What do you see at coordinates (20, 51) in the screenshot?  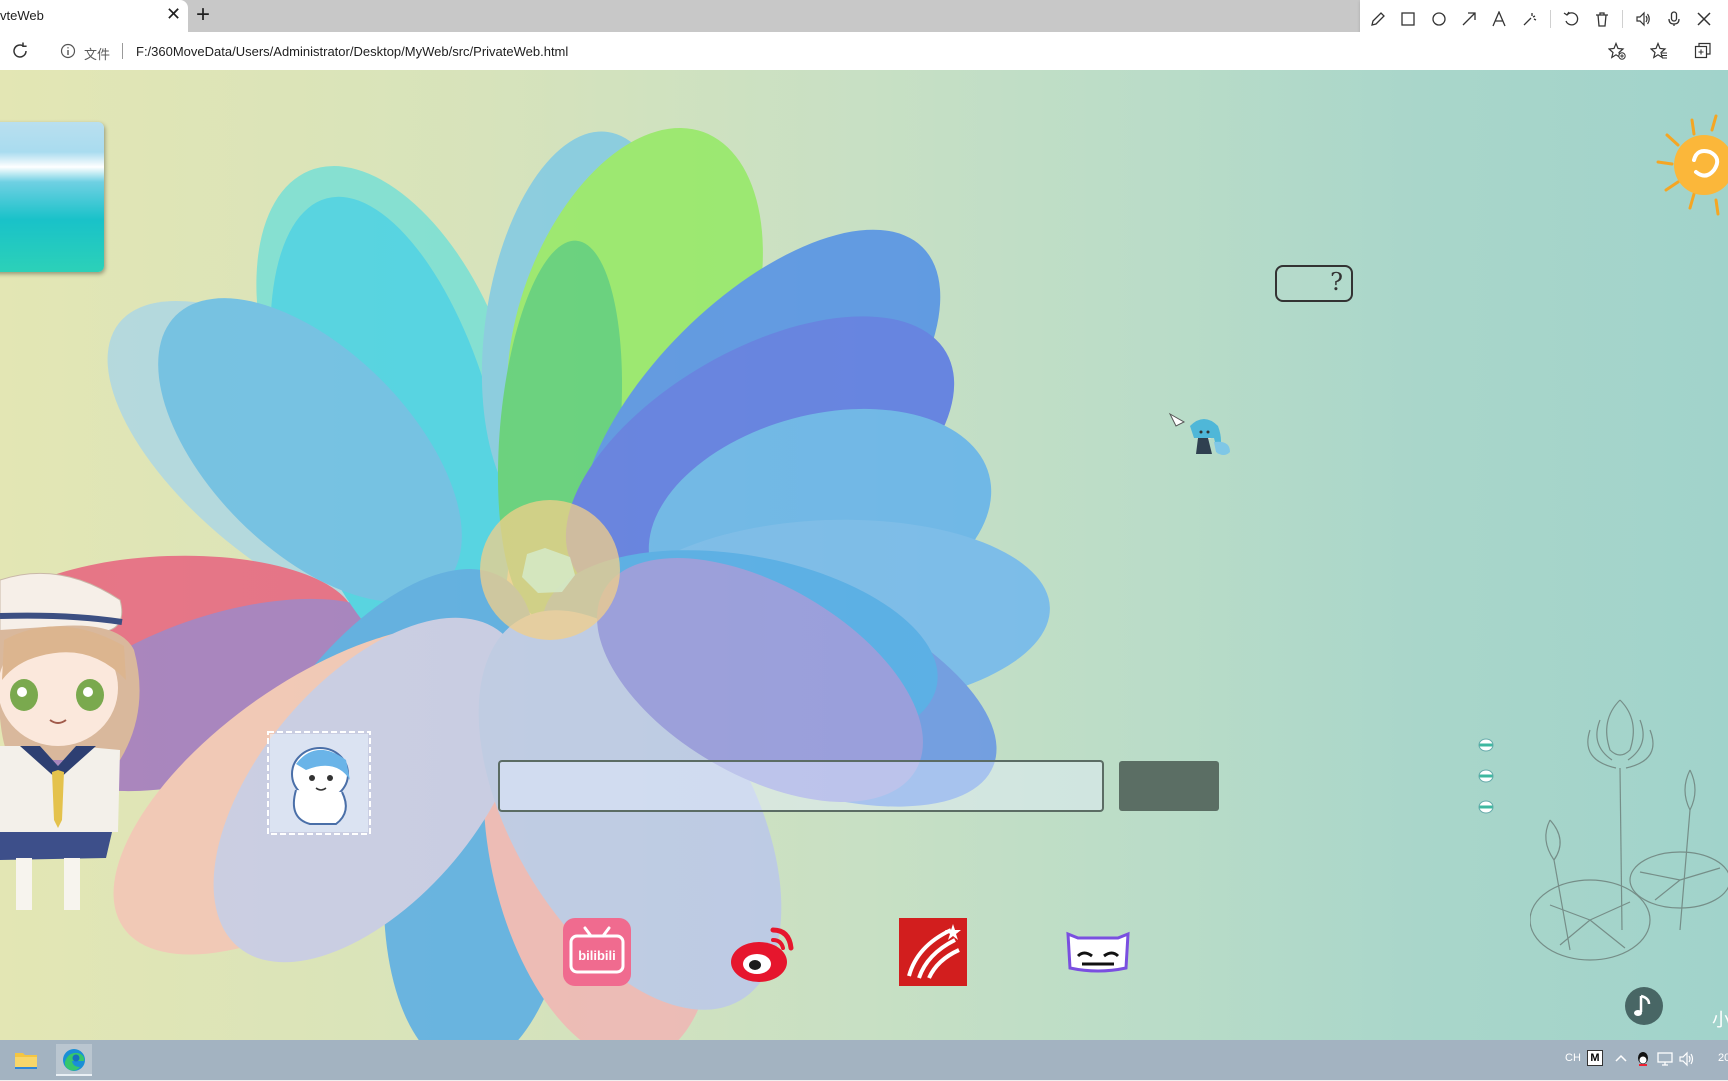 I see `reload-icon` at bounding box center [20, 51].